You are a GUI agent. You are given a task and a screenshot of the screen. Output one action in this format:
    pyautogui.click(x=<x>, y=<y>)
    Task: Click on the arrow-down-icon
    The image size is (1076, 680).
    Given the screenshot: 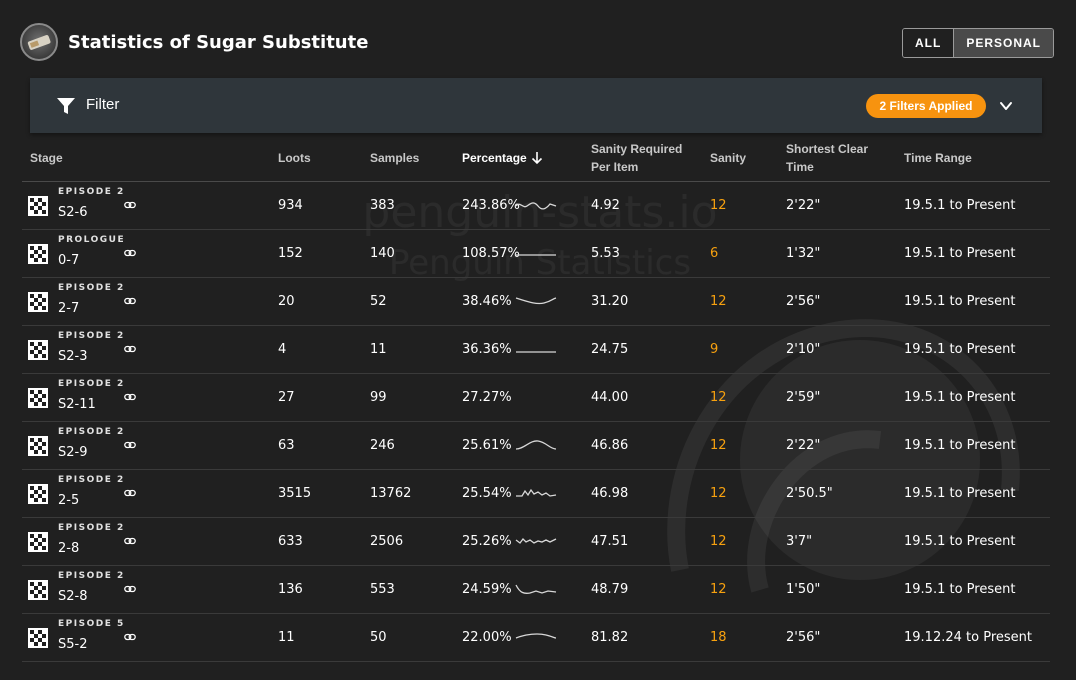 What is the action you would take?
    pyautogui.click(x=536, y=158)
    